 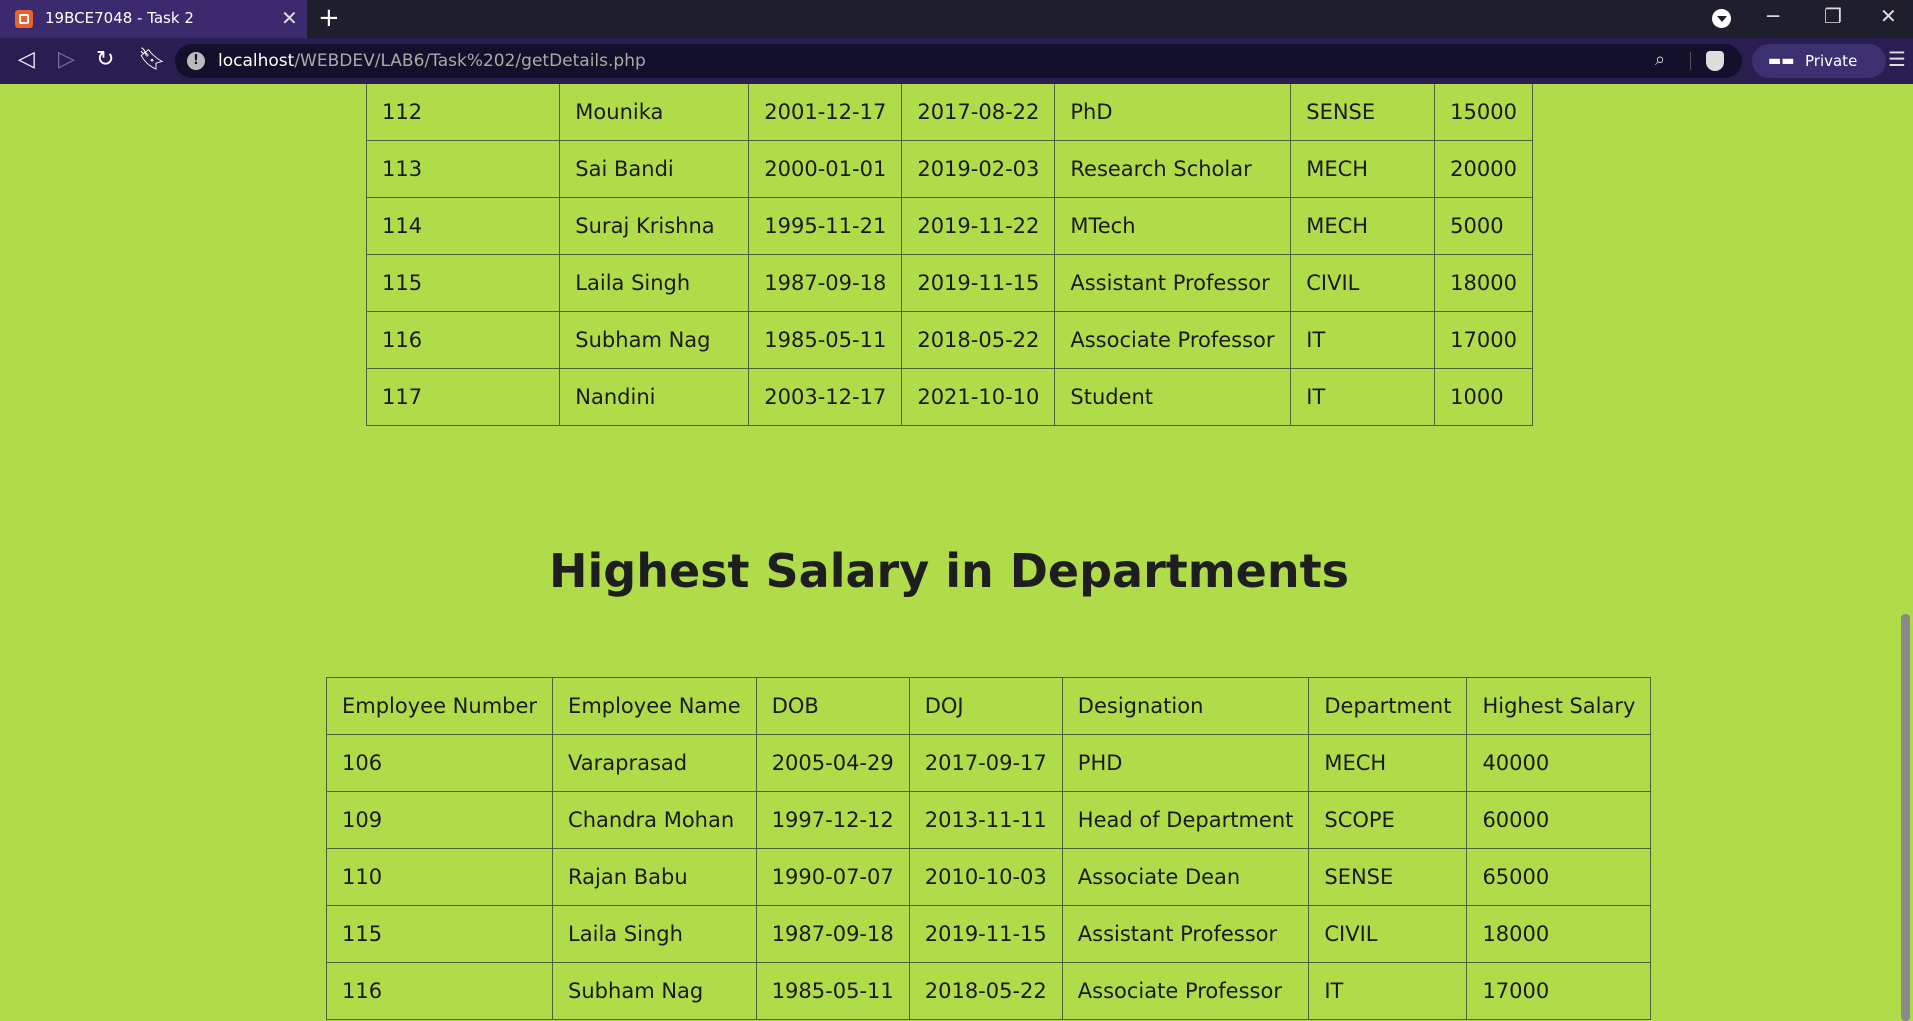 I want to click on url-path: /WEBDEV/LAB6/Task%202/getDetails.php, so click(x=470, y=61).